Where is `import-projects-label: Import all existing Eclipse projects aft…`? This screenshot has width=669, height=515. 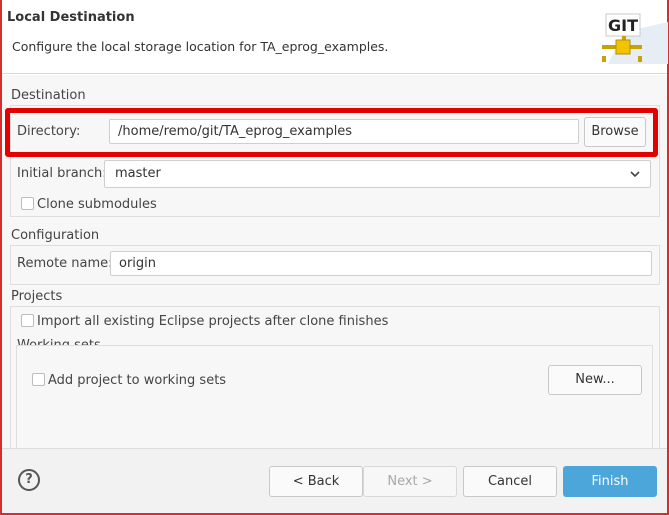
import-projects-label: Import all existing Eclipse projects aft… is located at coordinates (213, 321).